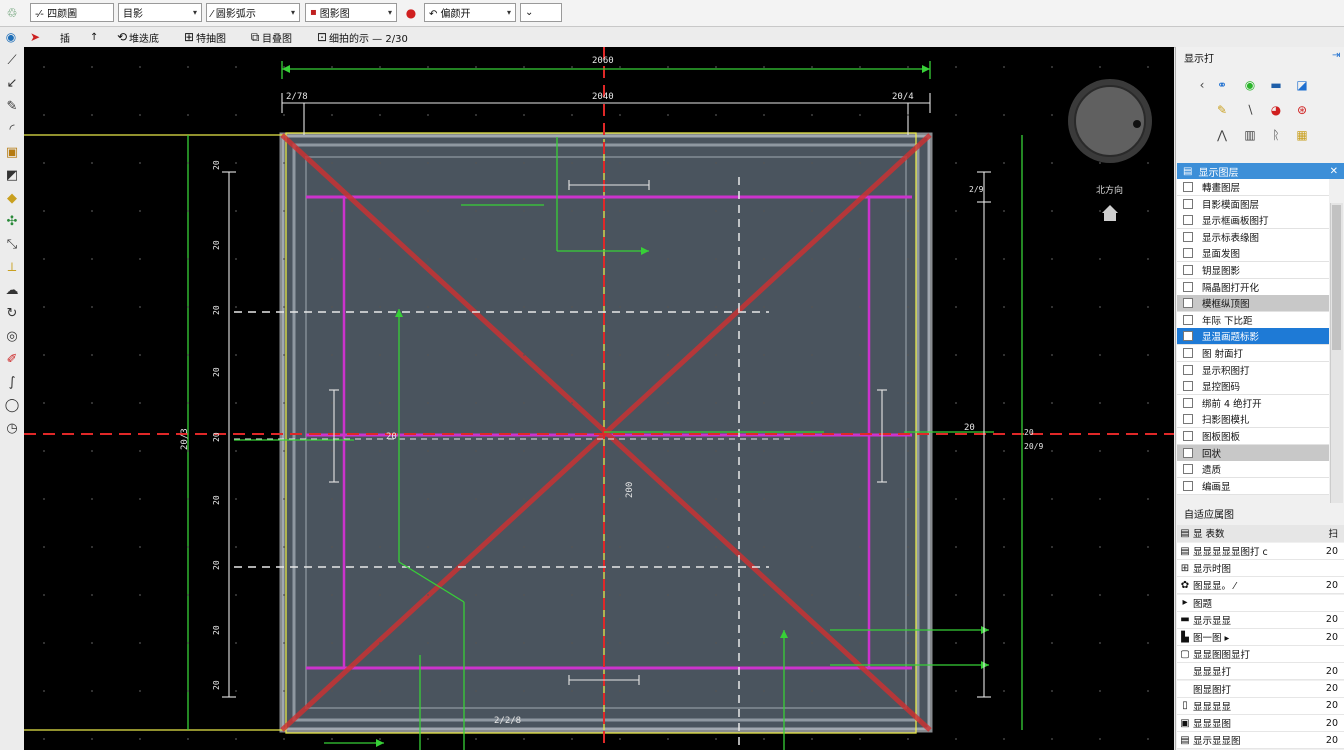 This screenshot has width=1344, height=750. What do you see at coordinates (1260, 603) in the screenshot?
I see `property-row: ▸ 图题` at bounding box center [1260, 603].